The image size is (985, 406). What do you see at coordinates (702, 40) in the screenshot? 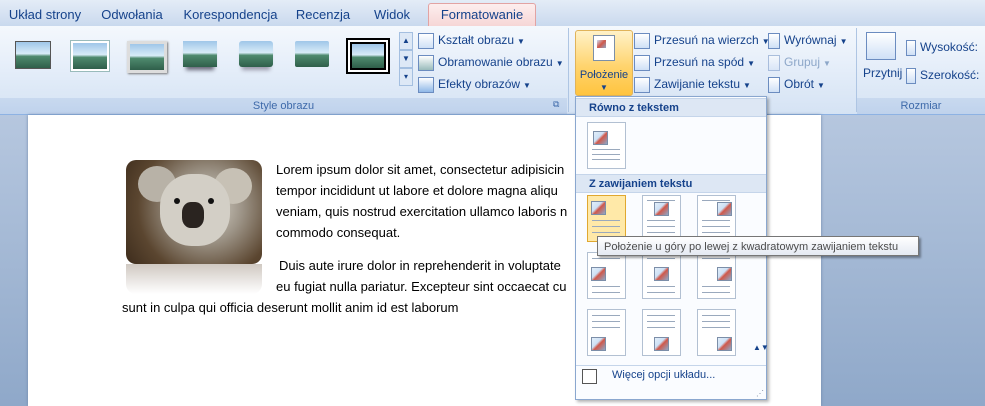
I see `bring-to-front-button: Przesuń na wierzch ▼` at bounding box center [702, 40].